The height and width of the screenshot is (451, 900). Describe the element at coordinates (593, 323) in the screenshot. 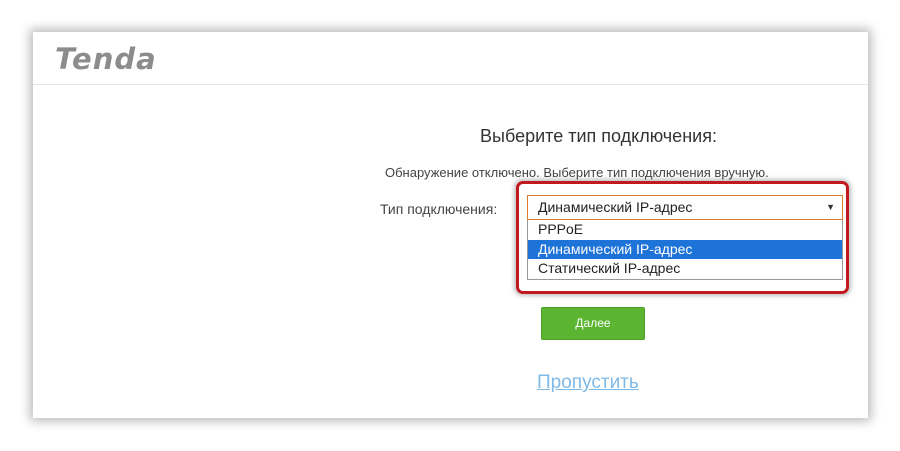

I see `next-button: Далее` at that location.